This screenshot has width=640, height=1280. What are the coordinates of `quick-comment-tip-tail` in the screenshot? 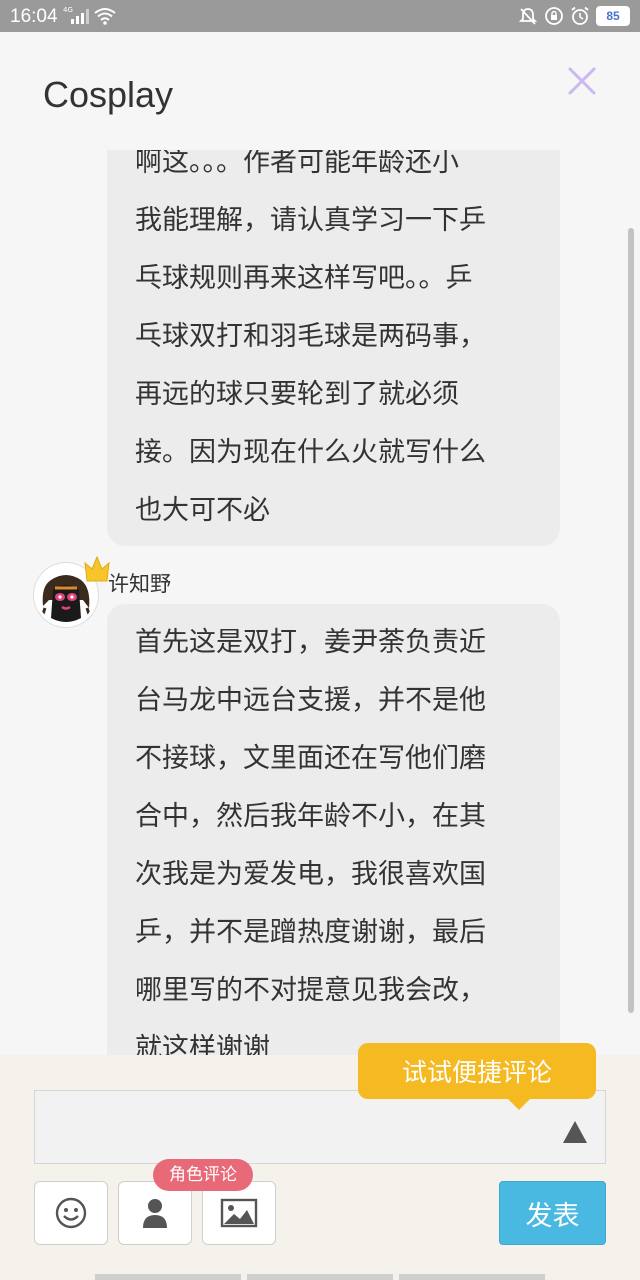 It's located at (519, 1103).